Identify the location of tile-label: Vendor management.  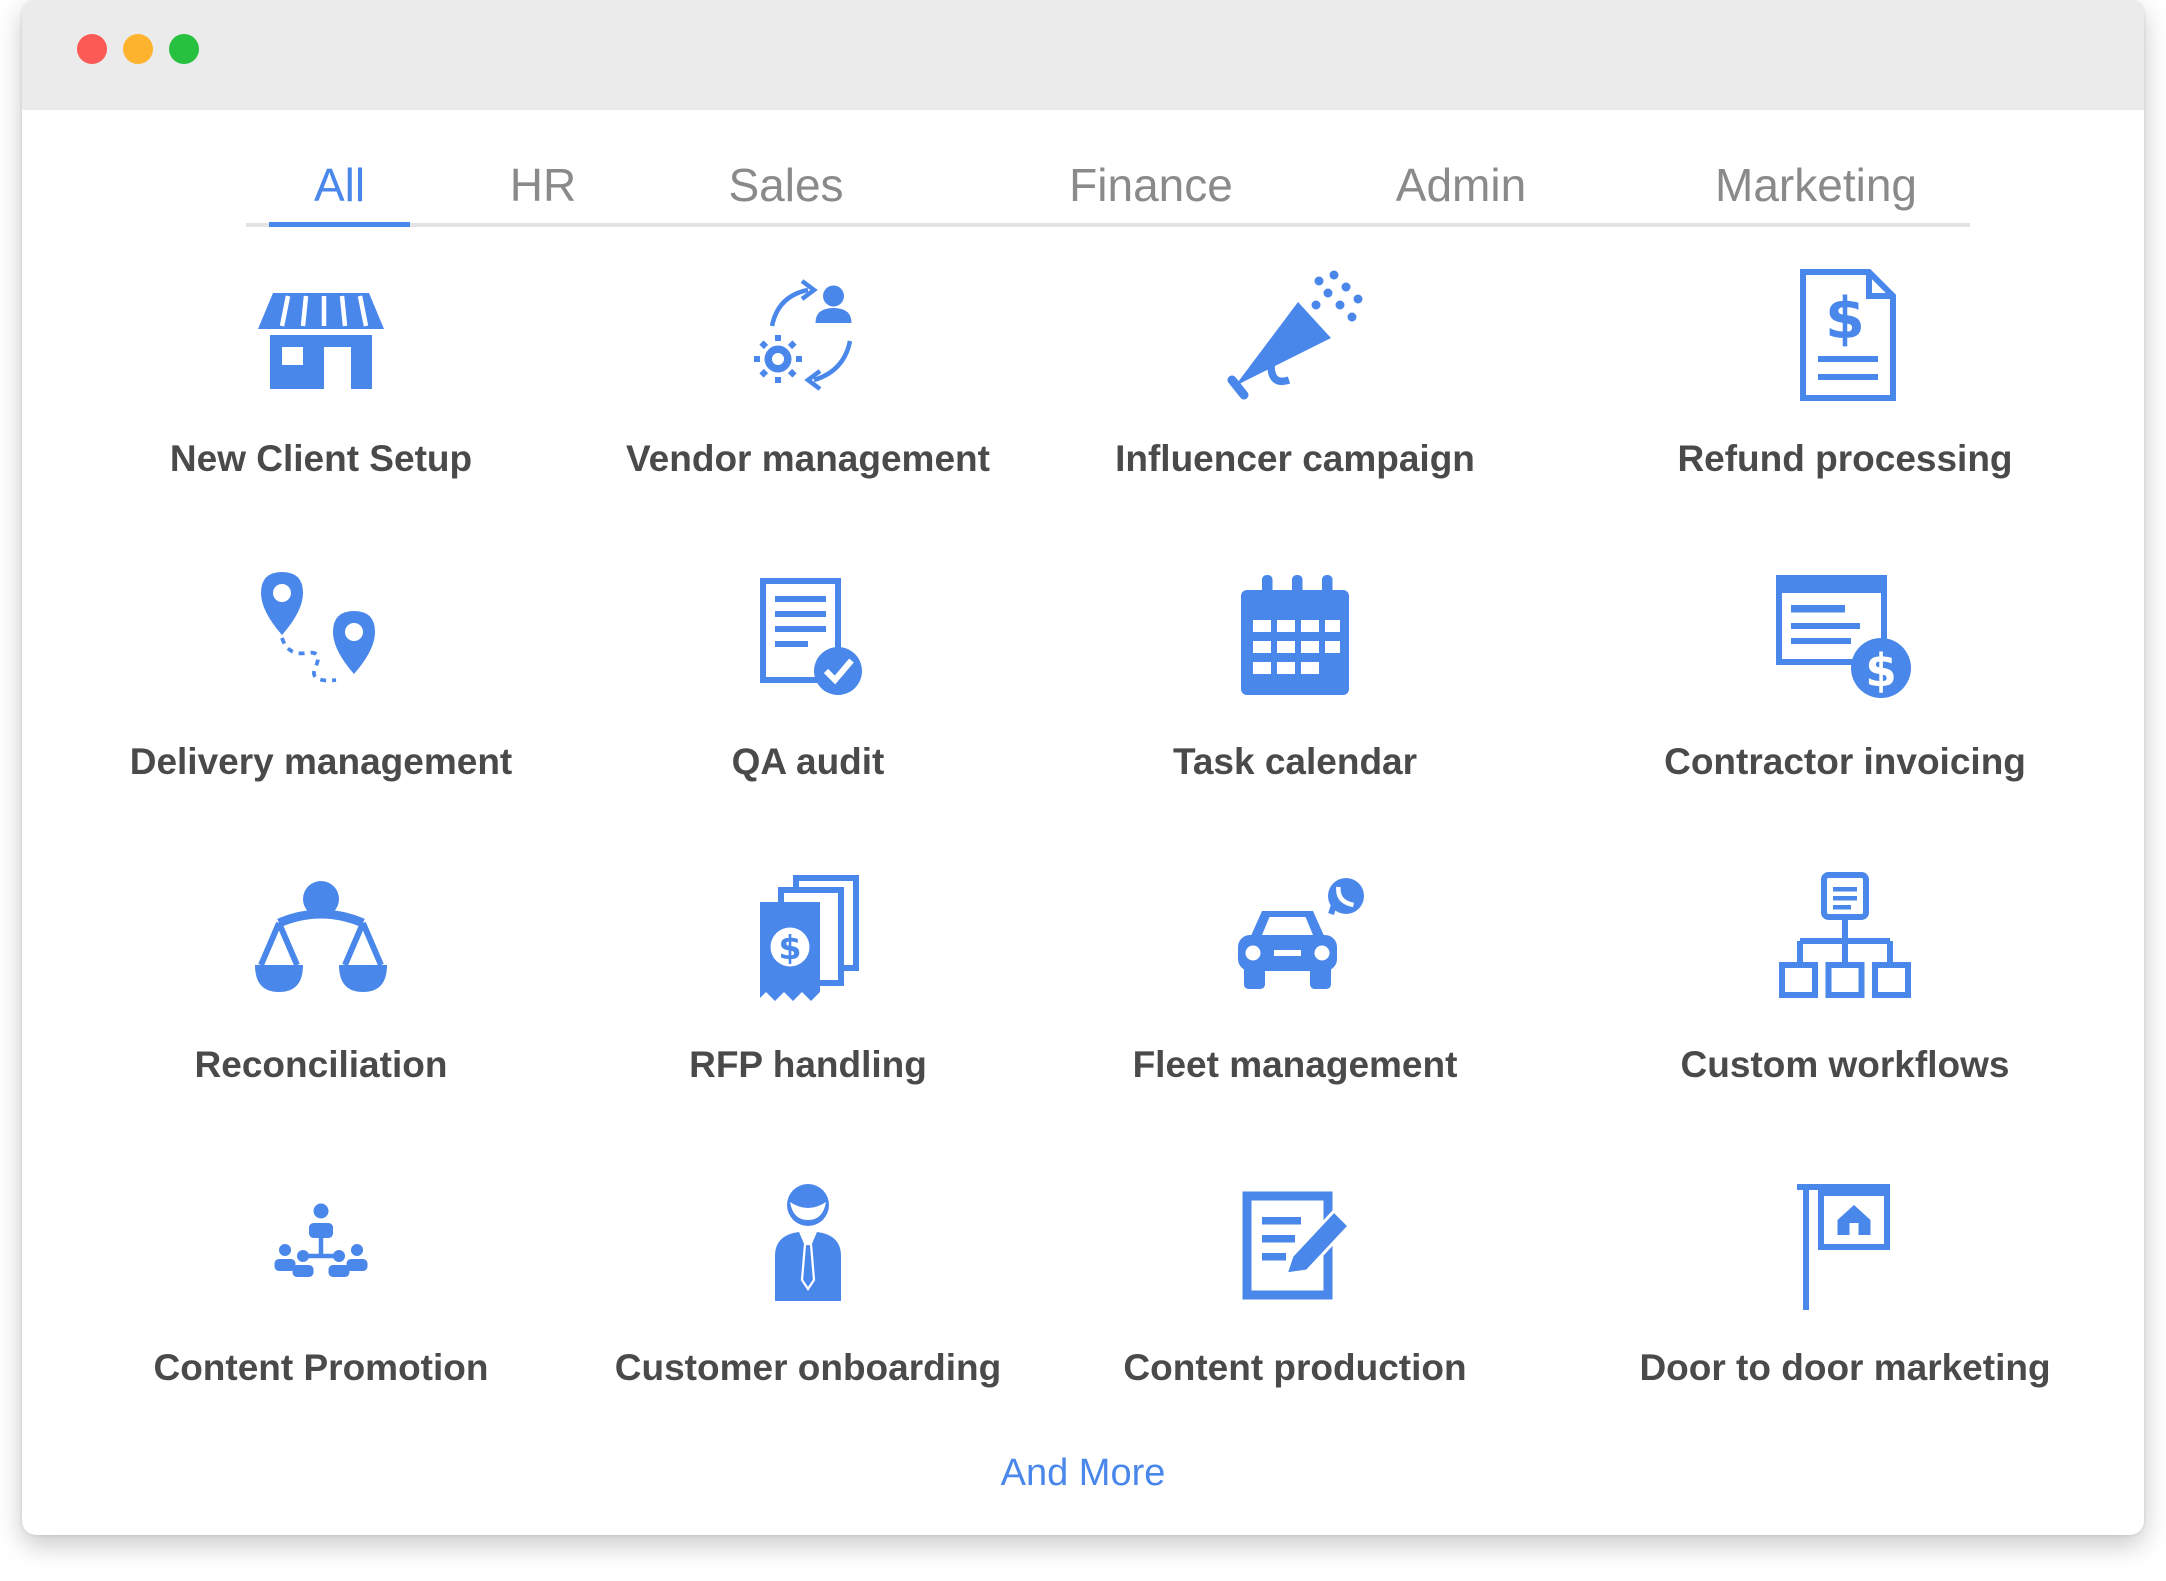
(808, 458).